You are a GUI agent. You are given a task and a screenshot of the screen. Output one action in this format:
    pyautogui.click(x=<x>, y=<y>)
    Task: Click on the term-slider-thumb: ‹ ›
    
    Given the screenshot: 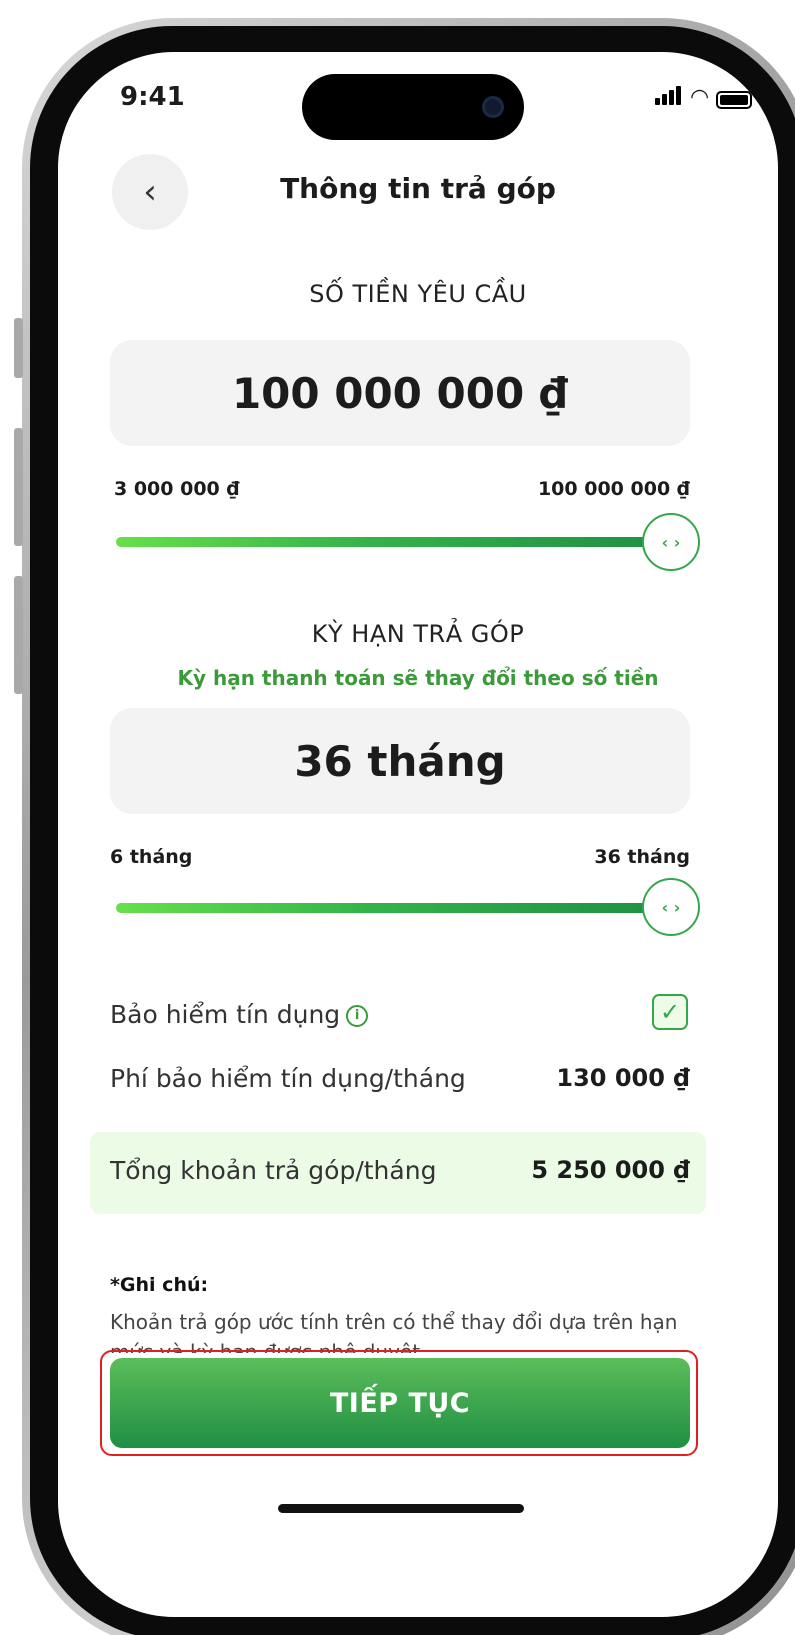 What is the action you would take?
    pyautogui.click(x=671, y=907)
    